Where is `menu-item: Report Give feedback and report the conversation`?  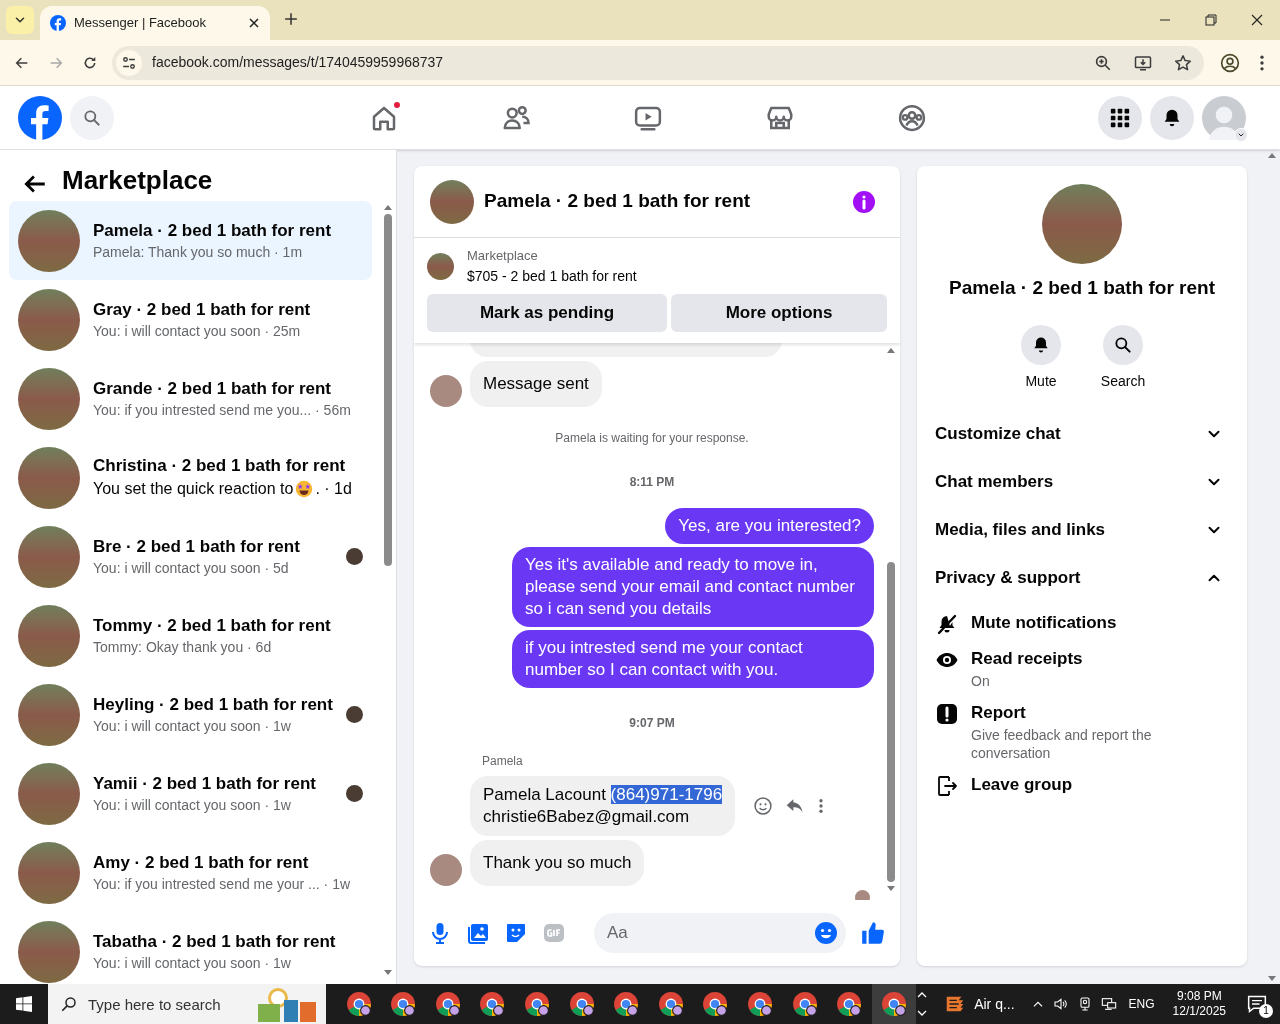 menu-item: Report Give feedback and report the conversation is located at coordinates (1082, 730).